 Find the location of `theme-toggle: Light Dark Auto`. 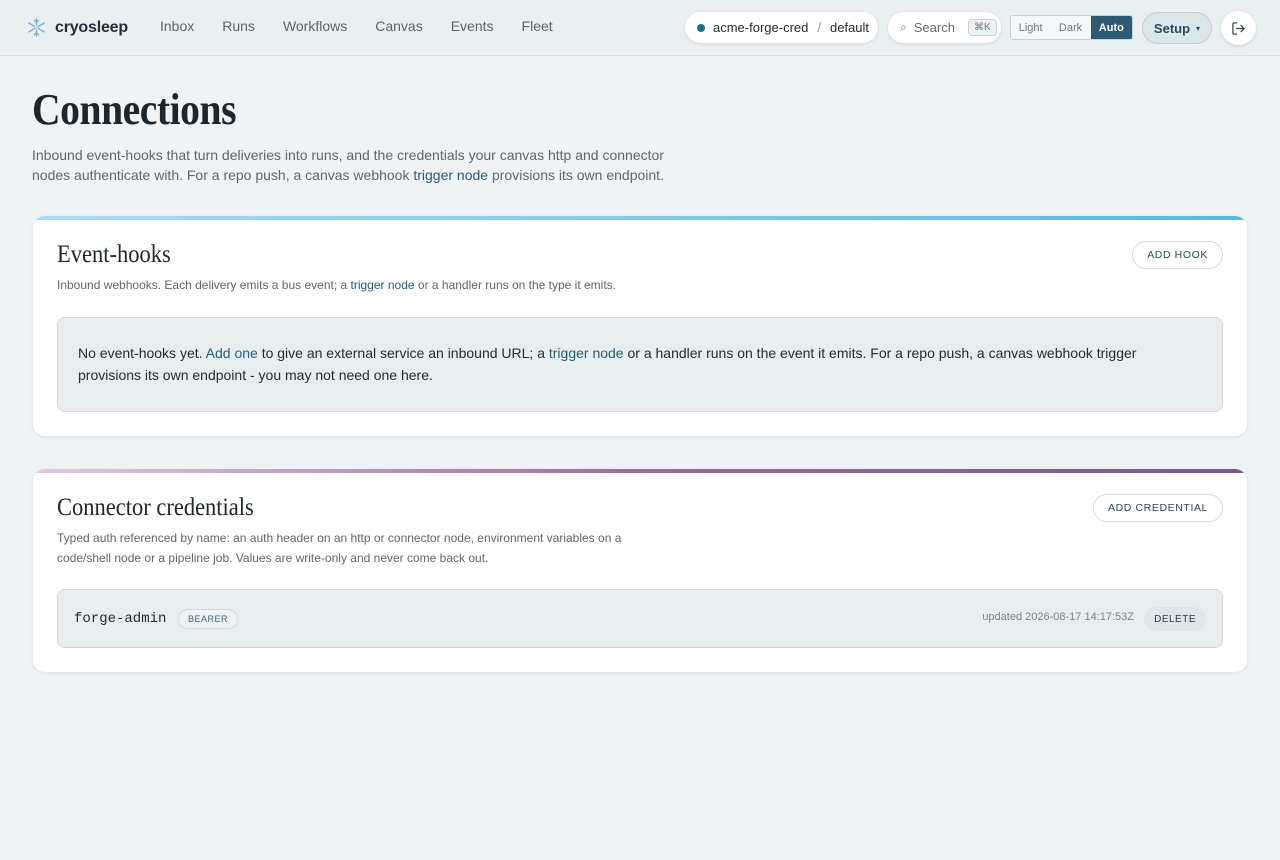

theme-toggle: Light Dark Auto is located at coordinates (1071, 27).